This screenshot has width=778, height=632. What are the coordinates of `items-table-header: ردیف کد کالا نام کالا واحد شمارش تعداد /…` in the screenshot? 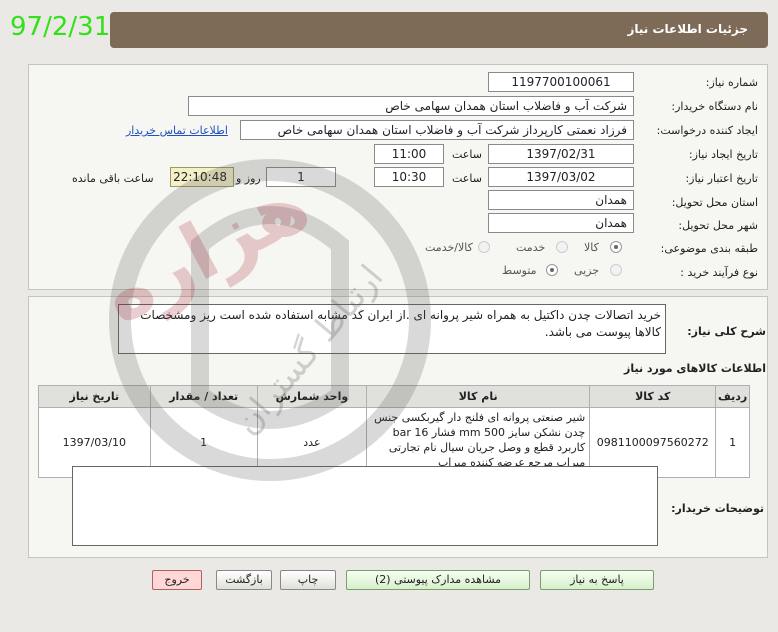 It's located at (394, 396).